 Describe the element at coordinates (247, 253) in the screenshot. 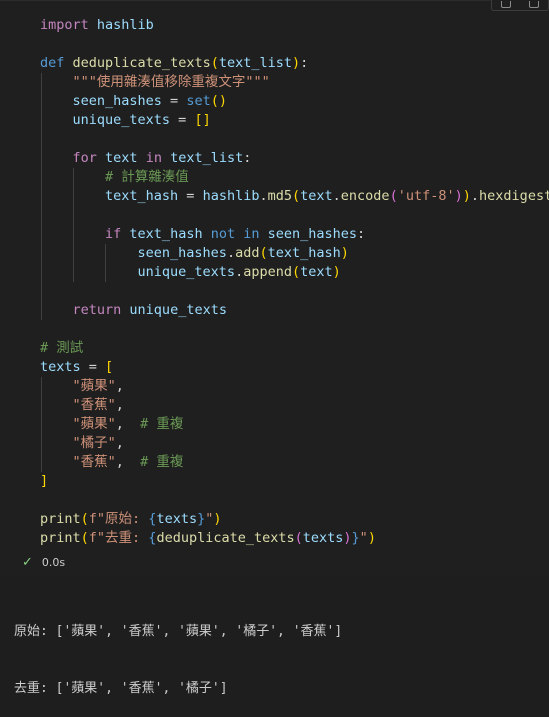

I see `code-token: add` at that location.